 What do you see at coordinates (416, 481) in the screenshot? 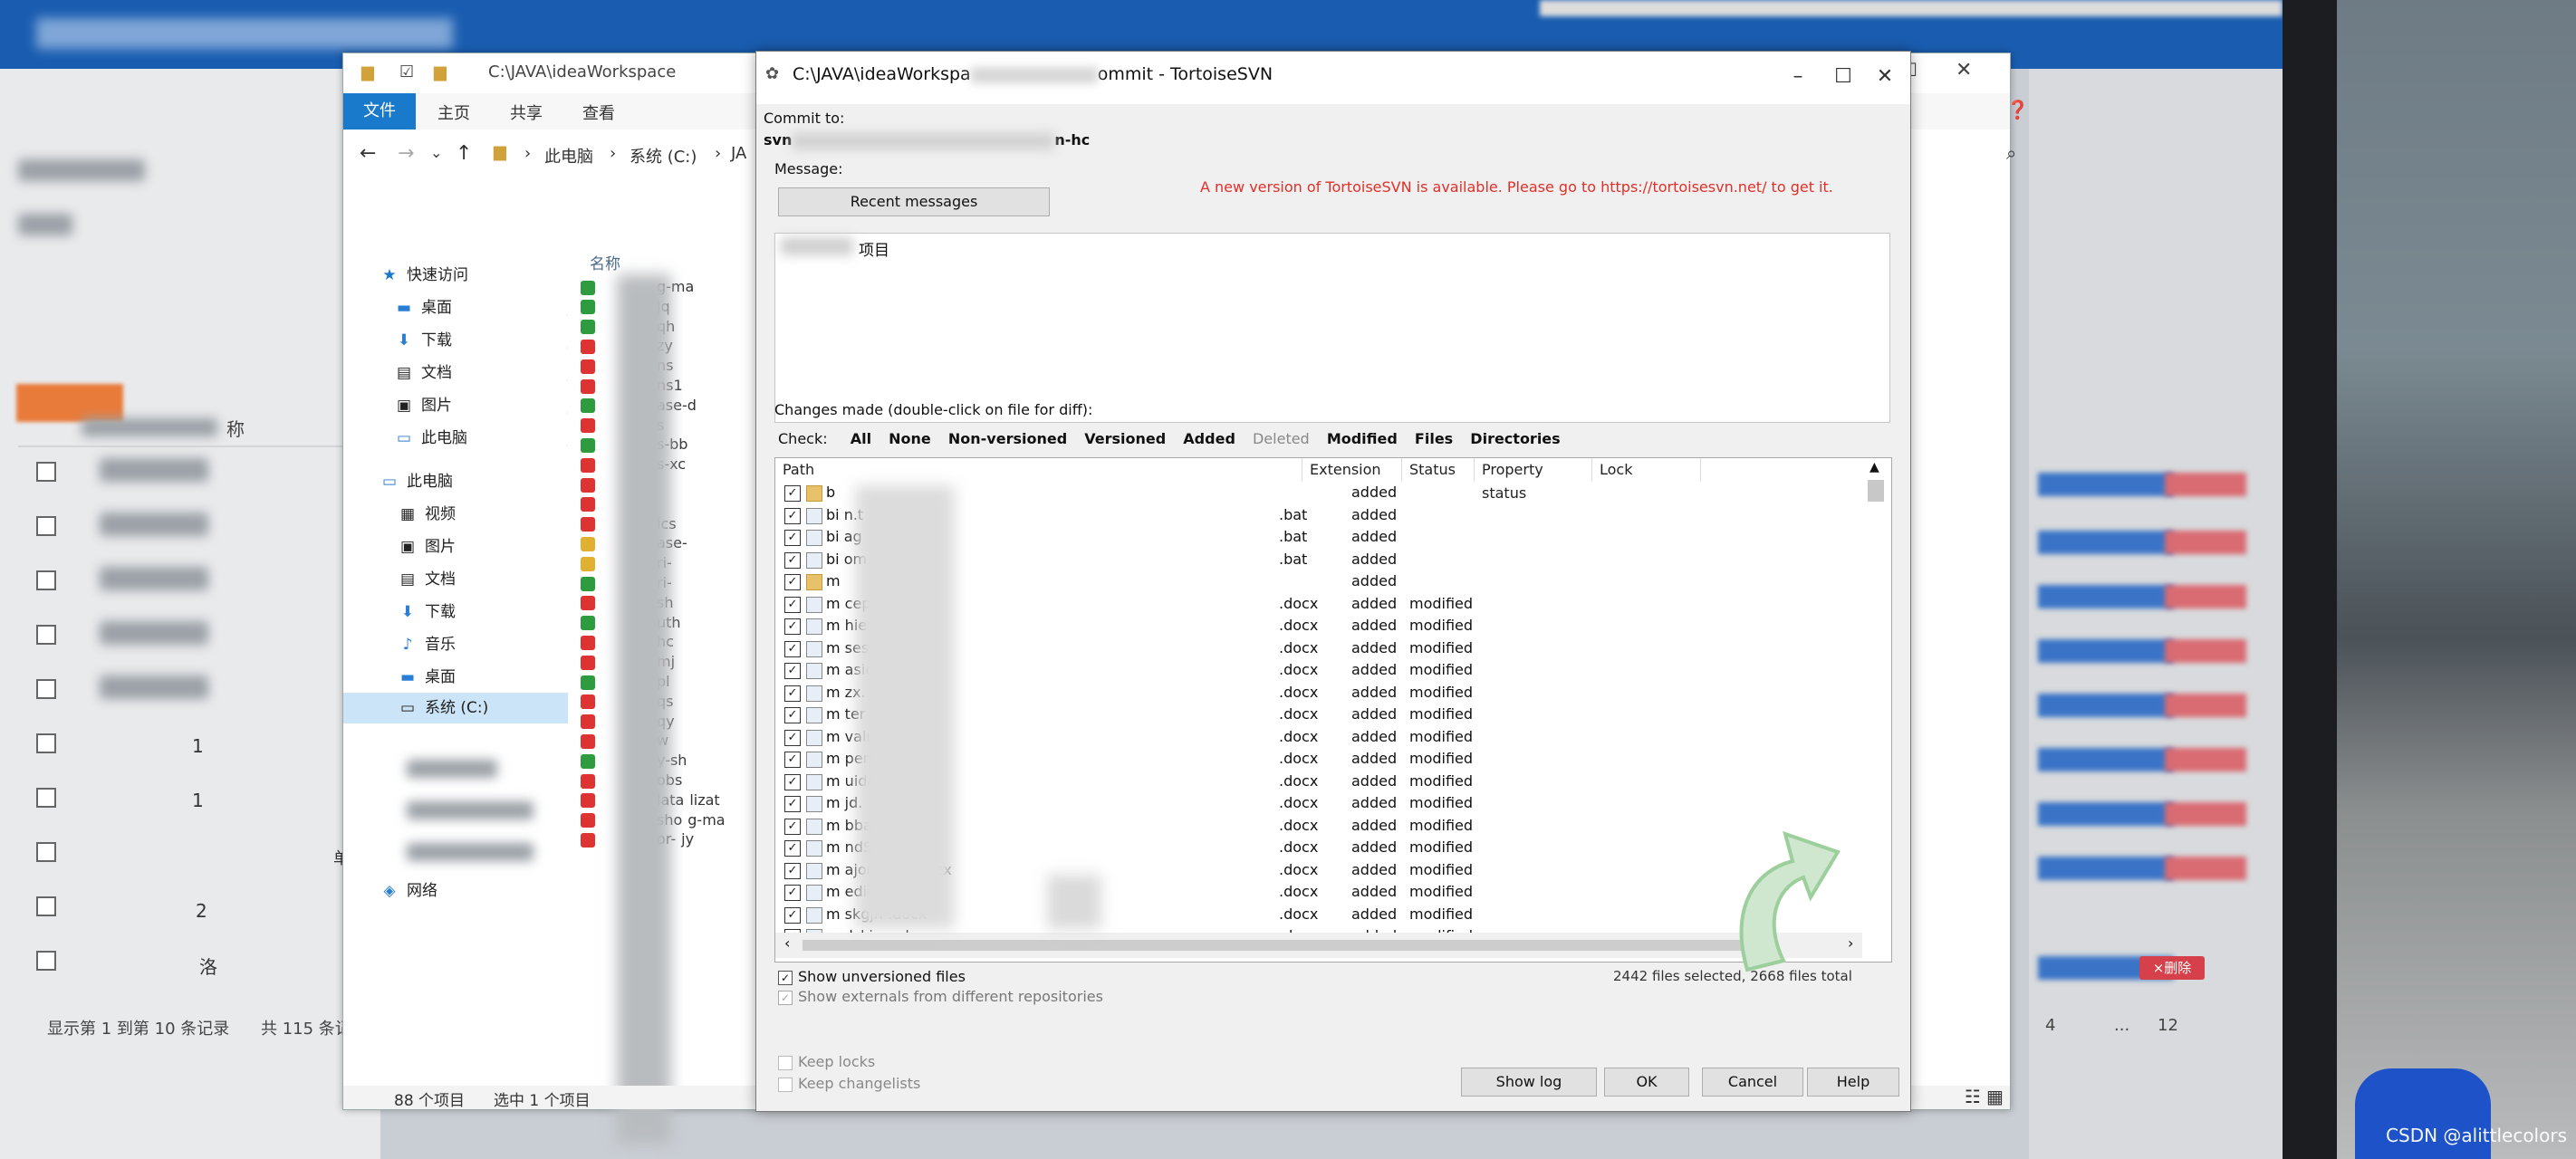
I see `nav-this-pc: ▭ 此电脑` at bounding box center [416, 481].